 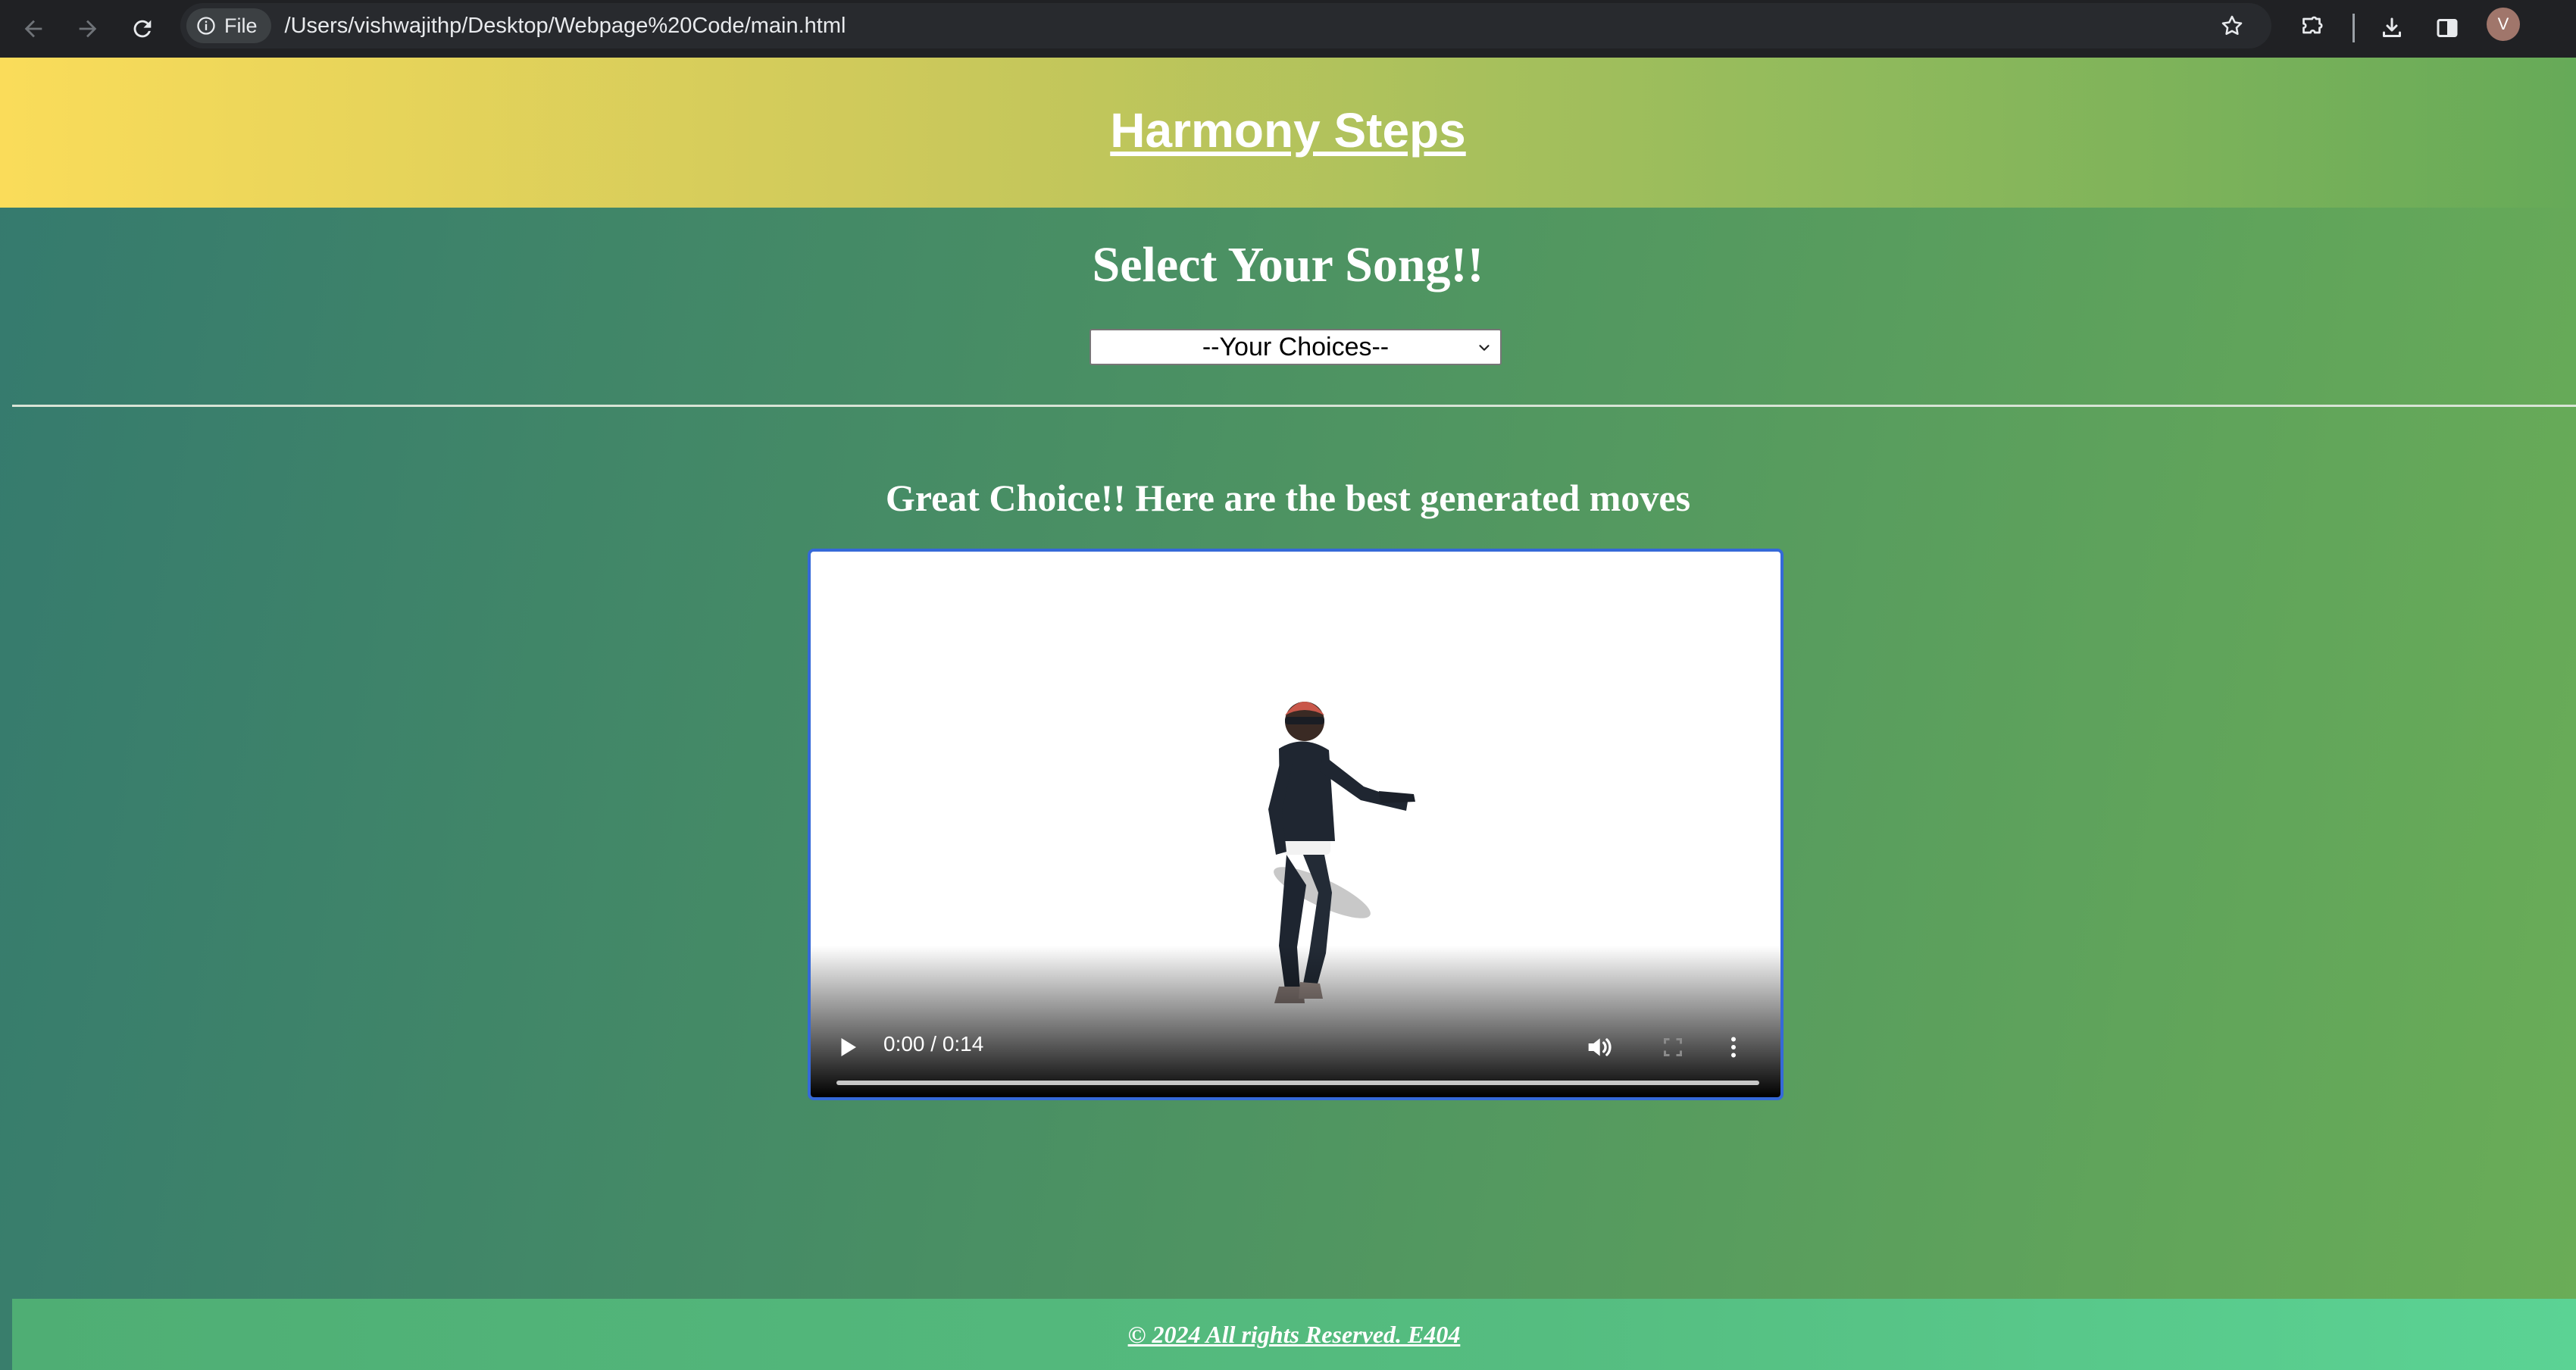 I want to click on download-icon, so click(x=2392, y=27).